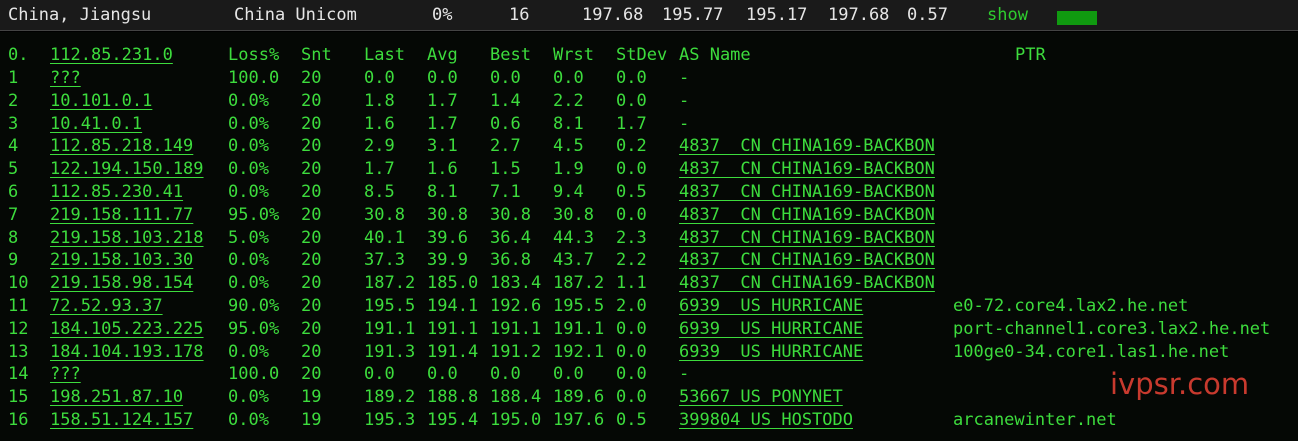 The height and width of the screenshot is (441, 1298). I want to click on hop-best: 188.4, so click(516, 397).